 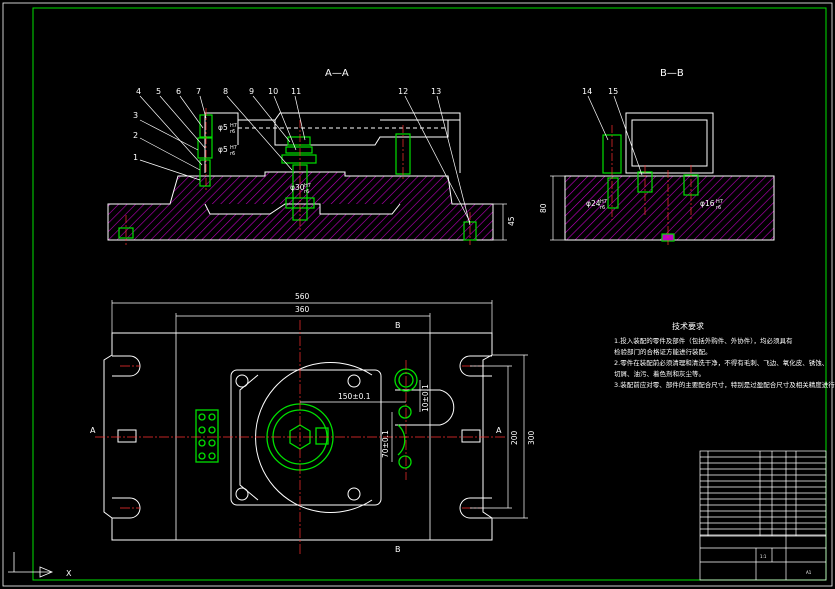 What do you see at coordinates (587, 91) in the screenshot?
I see `part-14: 14` at bounding box center [587, 91].